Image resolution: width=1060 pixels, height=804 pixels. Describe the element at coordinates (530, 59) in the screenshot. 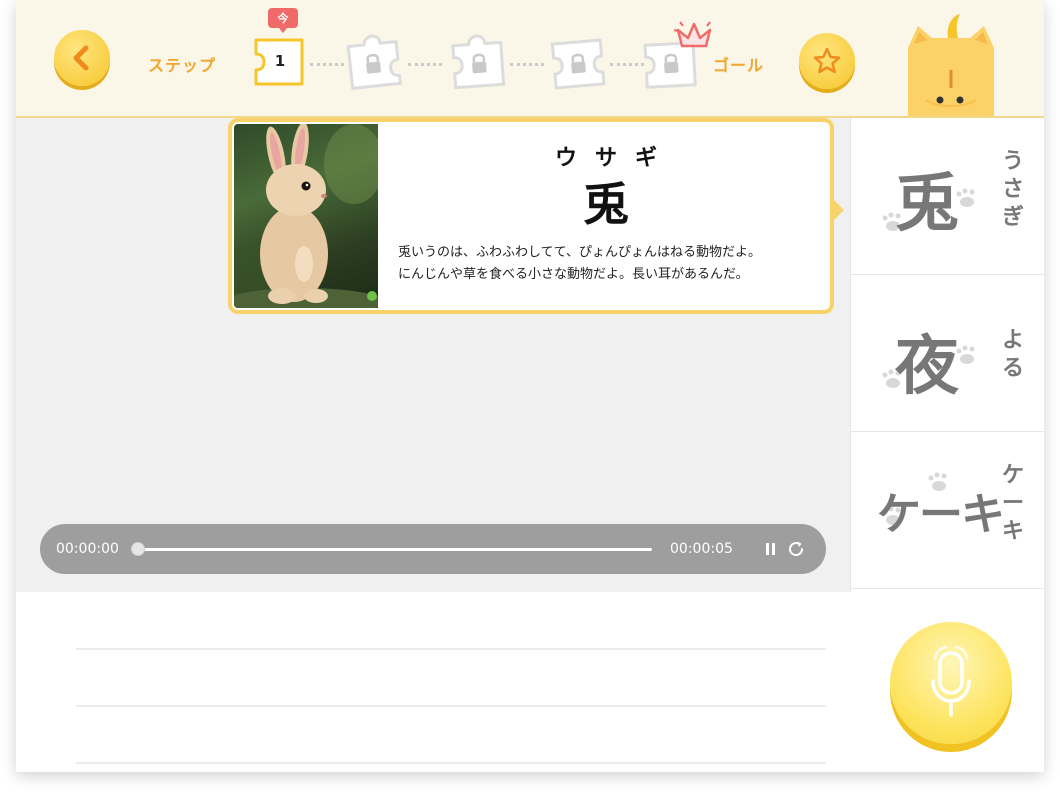

I see `progress-header: ステップ 今 1 ゴール` at that location.